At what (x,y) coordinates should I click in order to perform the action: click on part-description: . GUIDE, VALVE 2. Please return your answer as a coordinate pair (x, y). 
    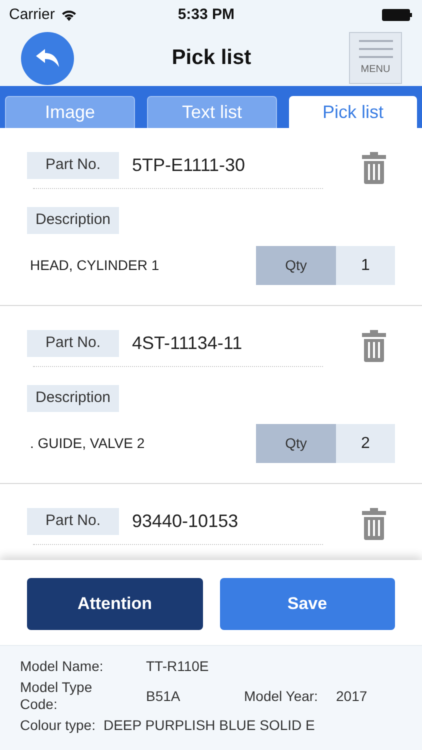
    Looking at the image, I should click on (87, 443).